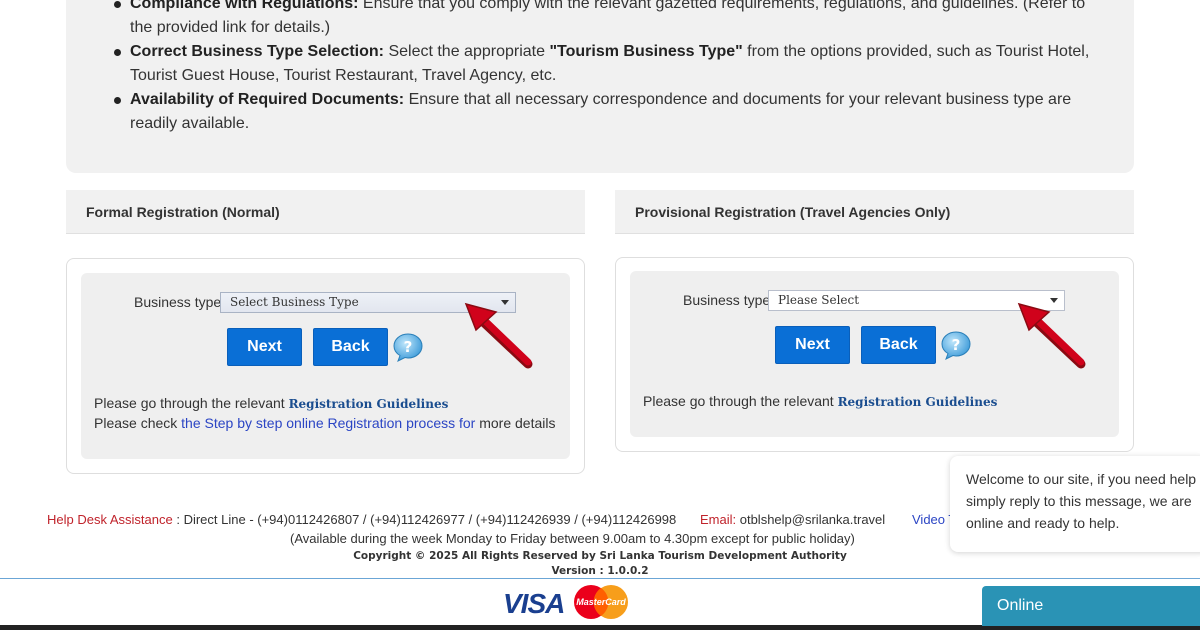 This screenshot has height=630, width=1200. Describe the element at coordinates (110, 519) in the screenshot. I see `helpdesk-label: Help Desk Assistance` at that location.